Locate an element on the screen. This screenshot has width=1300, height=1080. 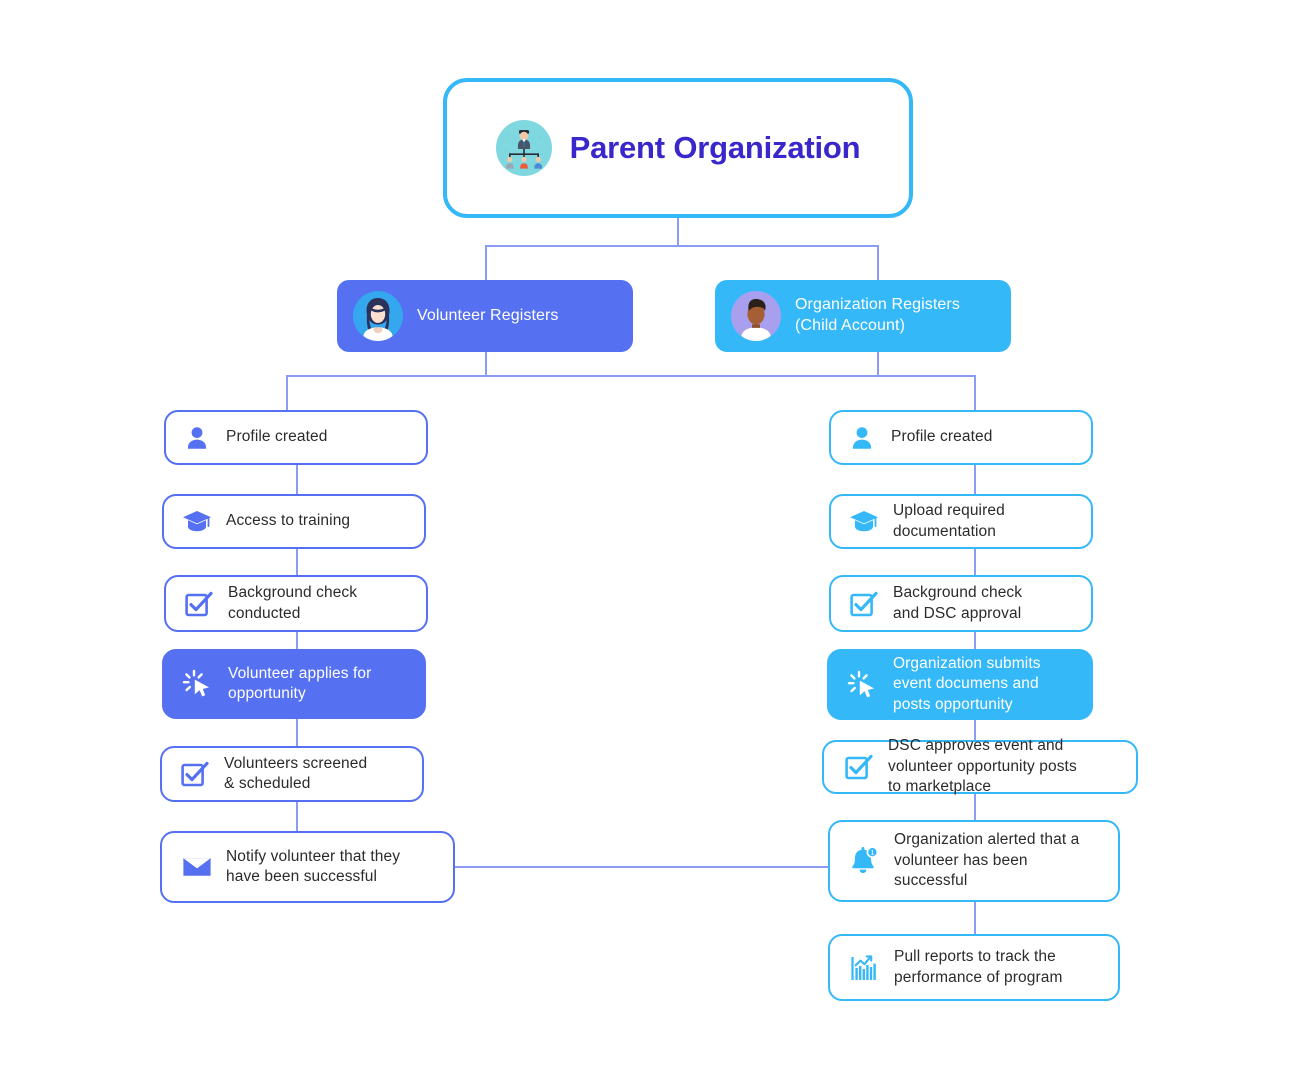
connector-parent-down is located at coordinates (678, 232).